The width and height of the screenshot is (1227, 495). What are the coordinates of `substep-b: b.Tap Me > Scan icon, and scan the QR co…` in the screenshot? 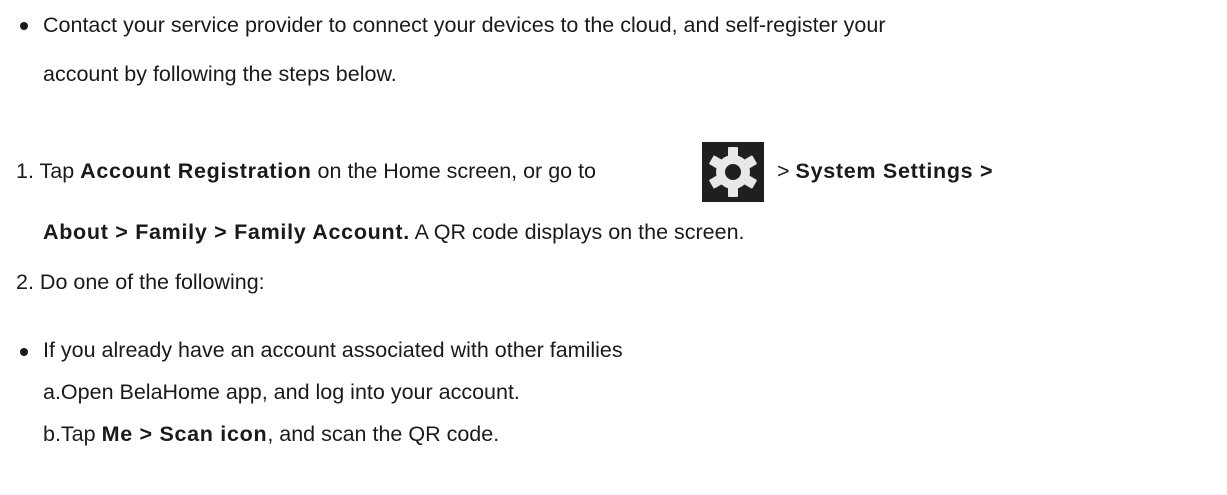 It's located at (271, 435).